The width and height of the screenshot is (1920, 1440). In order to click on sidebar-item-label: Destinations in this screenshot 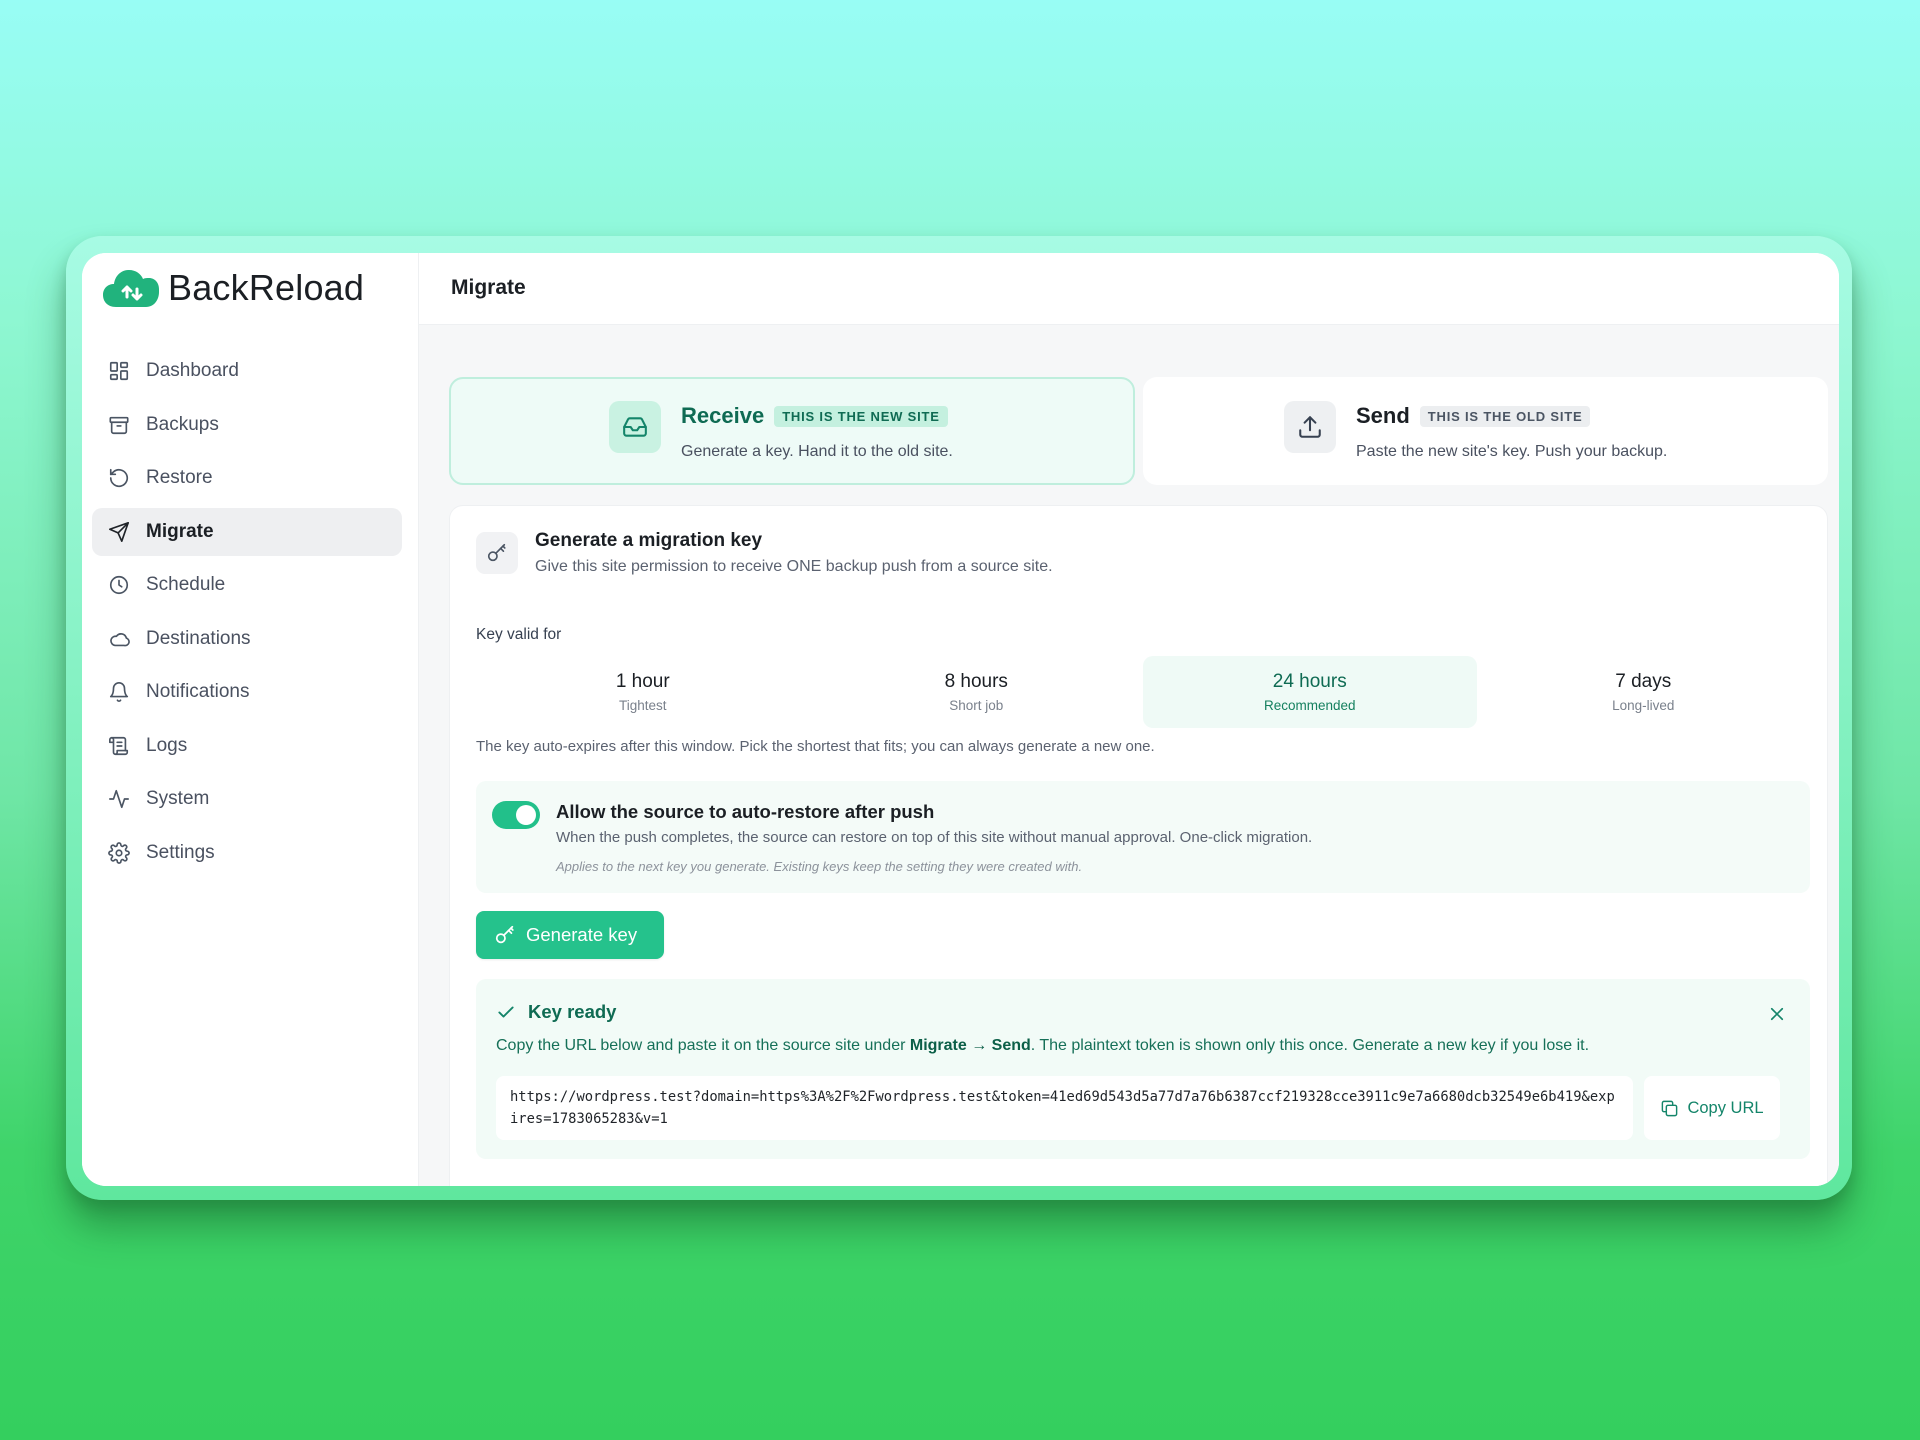, I will do `click(198, 638)`.